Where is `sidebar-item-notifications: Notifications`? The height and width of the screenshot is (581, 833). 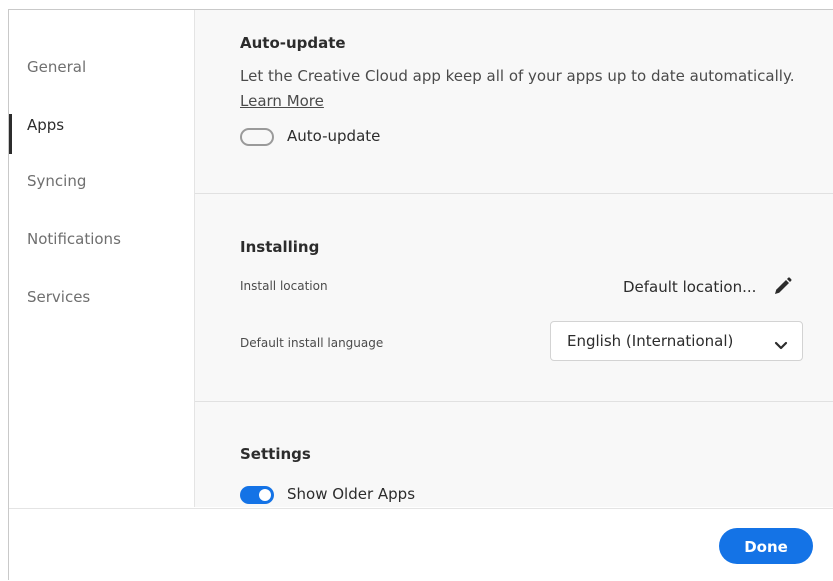 sidebar-item-notifications: Notifications is located at coordinates (74, 239).